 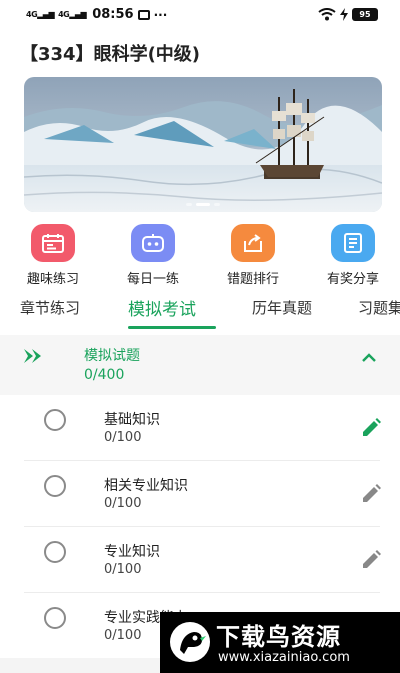 What do you see at coordinates (379, 307) in the screenshot?
I see `tab-question-set: 习题集` at bounding box center [379, 307].